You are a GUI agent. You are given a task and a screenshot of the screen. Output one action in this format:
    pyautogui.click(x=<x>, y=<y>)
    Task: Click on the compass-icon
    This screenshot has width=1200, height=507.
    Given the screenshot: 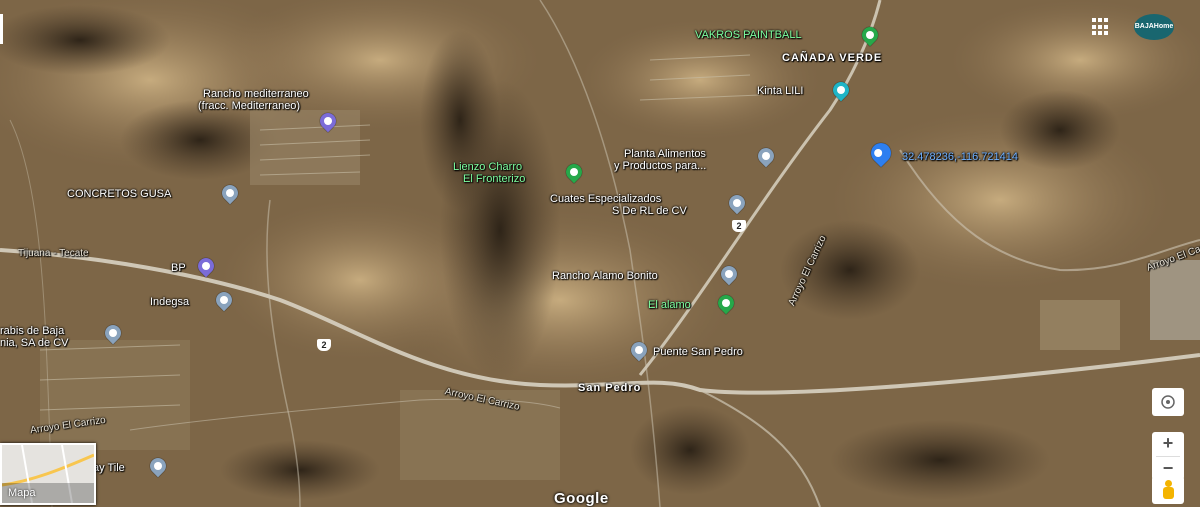 What is the action you would take?
    pyautogui.click(x=1168, y=402)
    